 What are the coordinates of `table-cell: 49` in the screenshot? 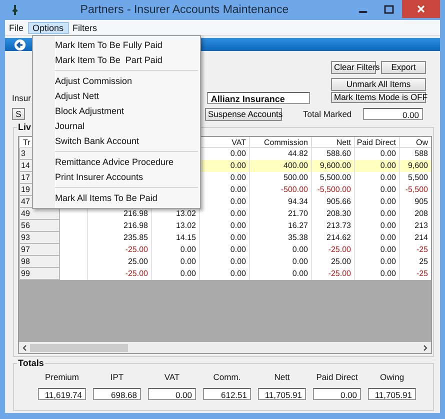 It's located at (25, 213).